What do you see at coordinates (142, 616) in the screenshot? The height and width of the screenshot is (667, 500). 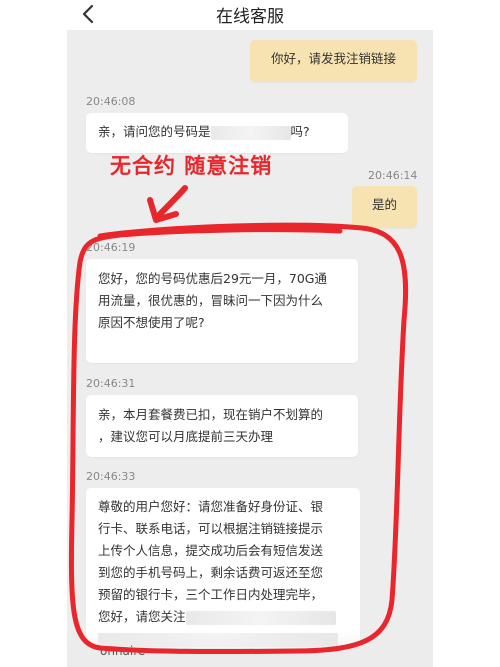 I see `message-text: 您好，请您关注` at bounding box center [142, 616].